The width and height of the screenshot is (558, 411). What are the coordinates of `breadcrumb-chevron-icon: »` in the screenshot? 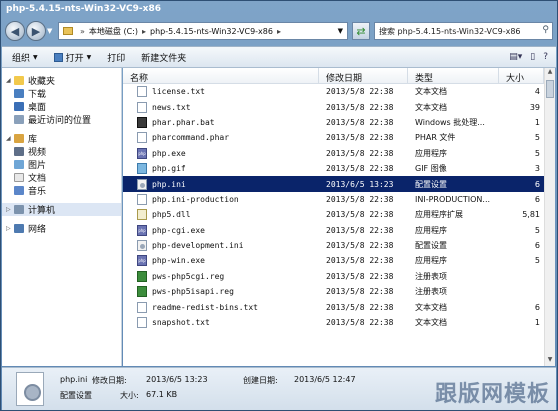 It's located at (82, 31).